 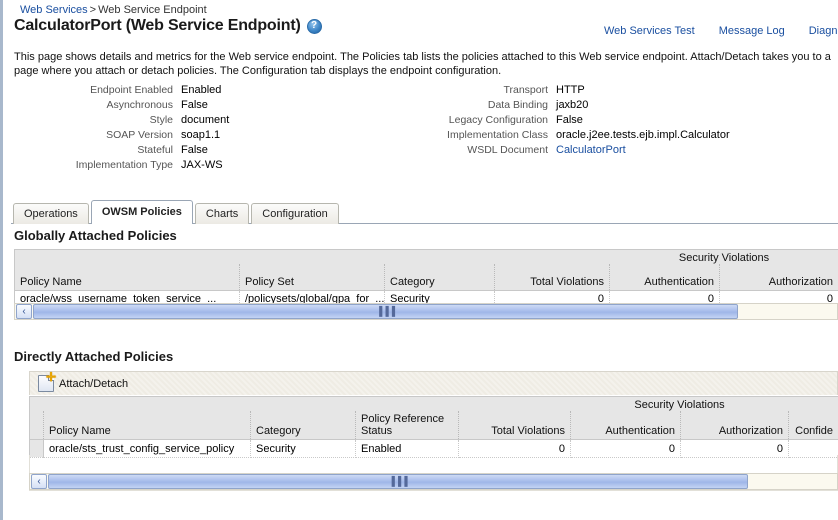 I want to click on property-label: Stateful, so click(x=155, y=150).